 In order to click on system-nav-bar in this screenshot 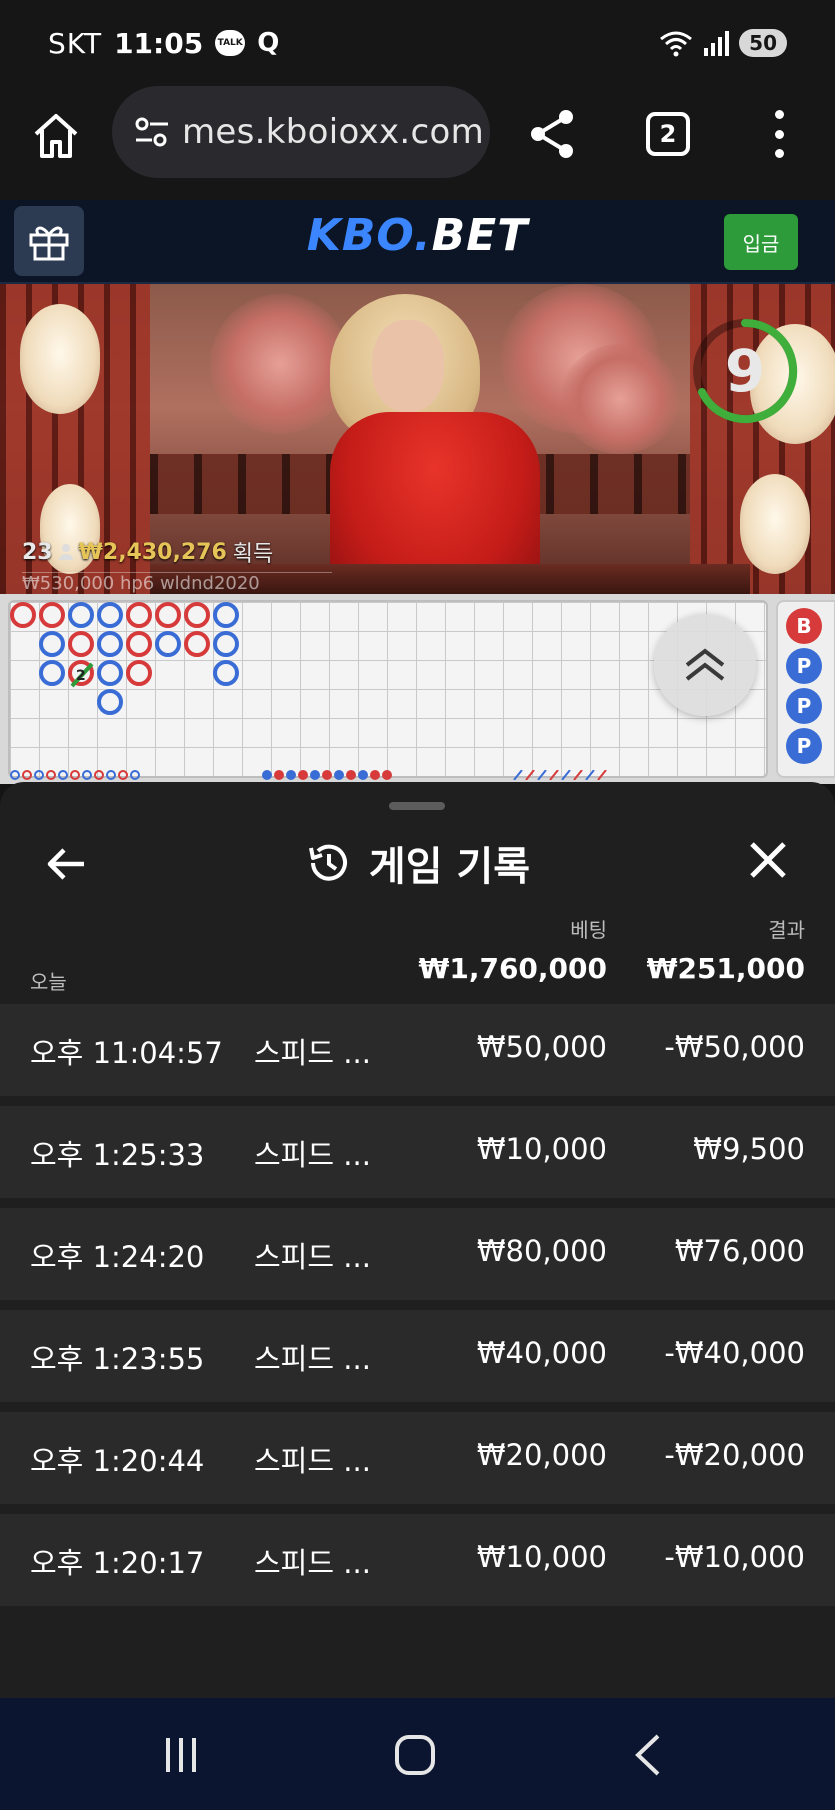, I will do `click(417, 1754)`.